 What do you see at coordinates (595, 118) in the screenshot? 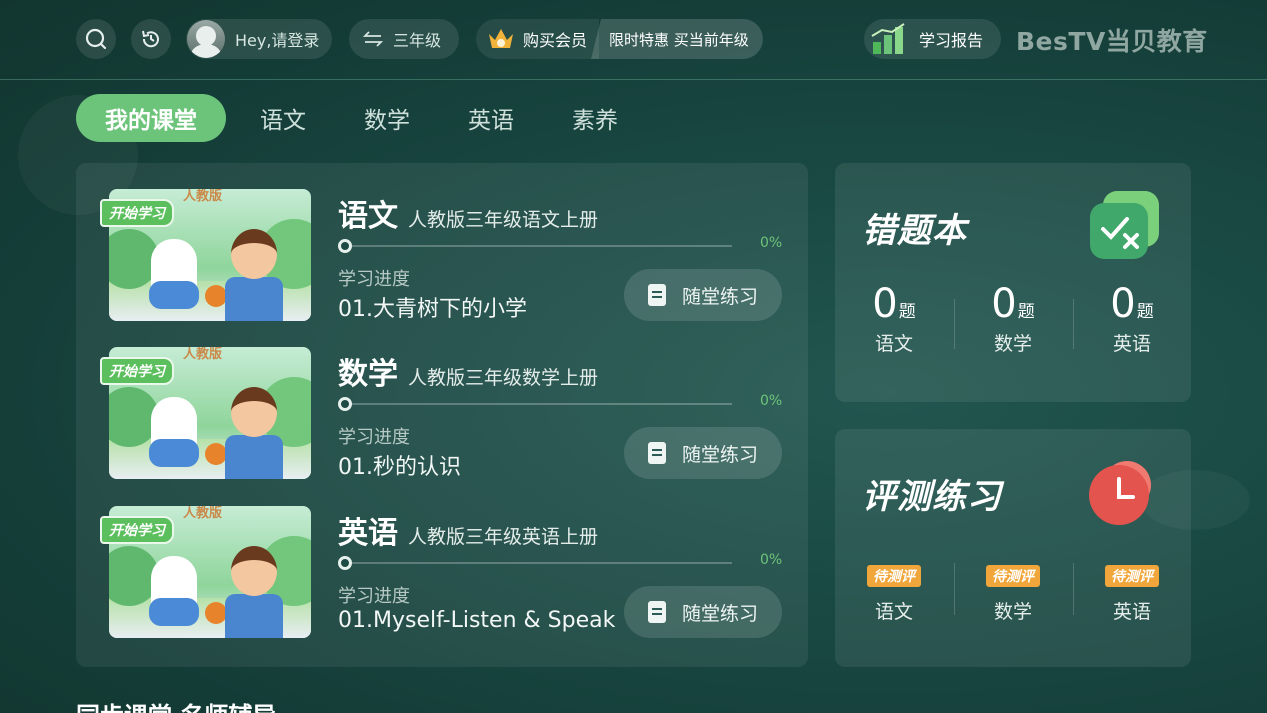
I see `tab-literacy: 素养` at bounding box center [595, 118].